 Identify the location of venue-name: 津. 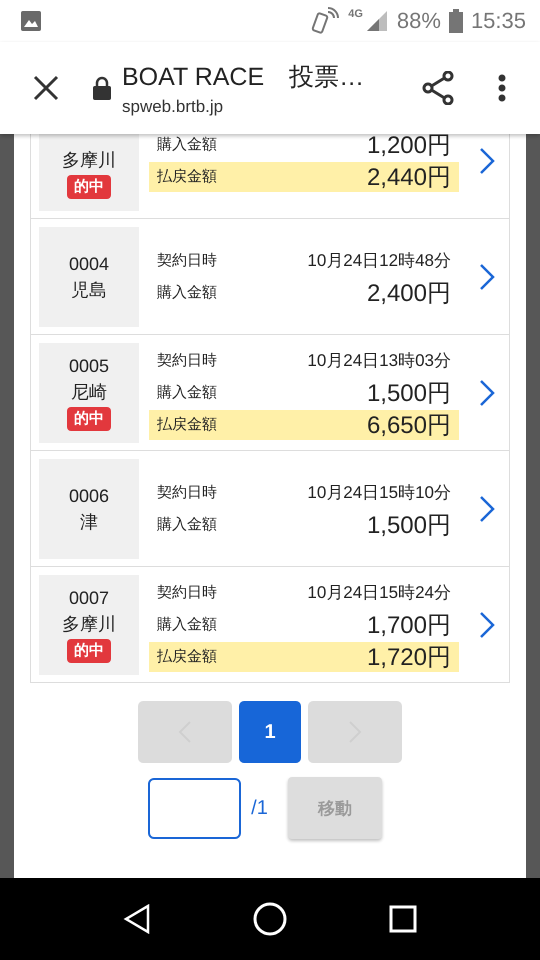
(89, 521).